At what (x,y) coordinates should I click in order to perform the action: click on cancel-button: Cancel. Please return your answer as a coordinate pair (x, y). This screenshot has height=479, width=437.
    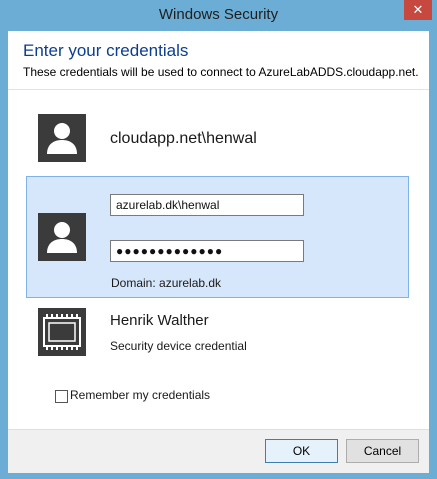
    Looking at the image, I should click on (382, 451).